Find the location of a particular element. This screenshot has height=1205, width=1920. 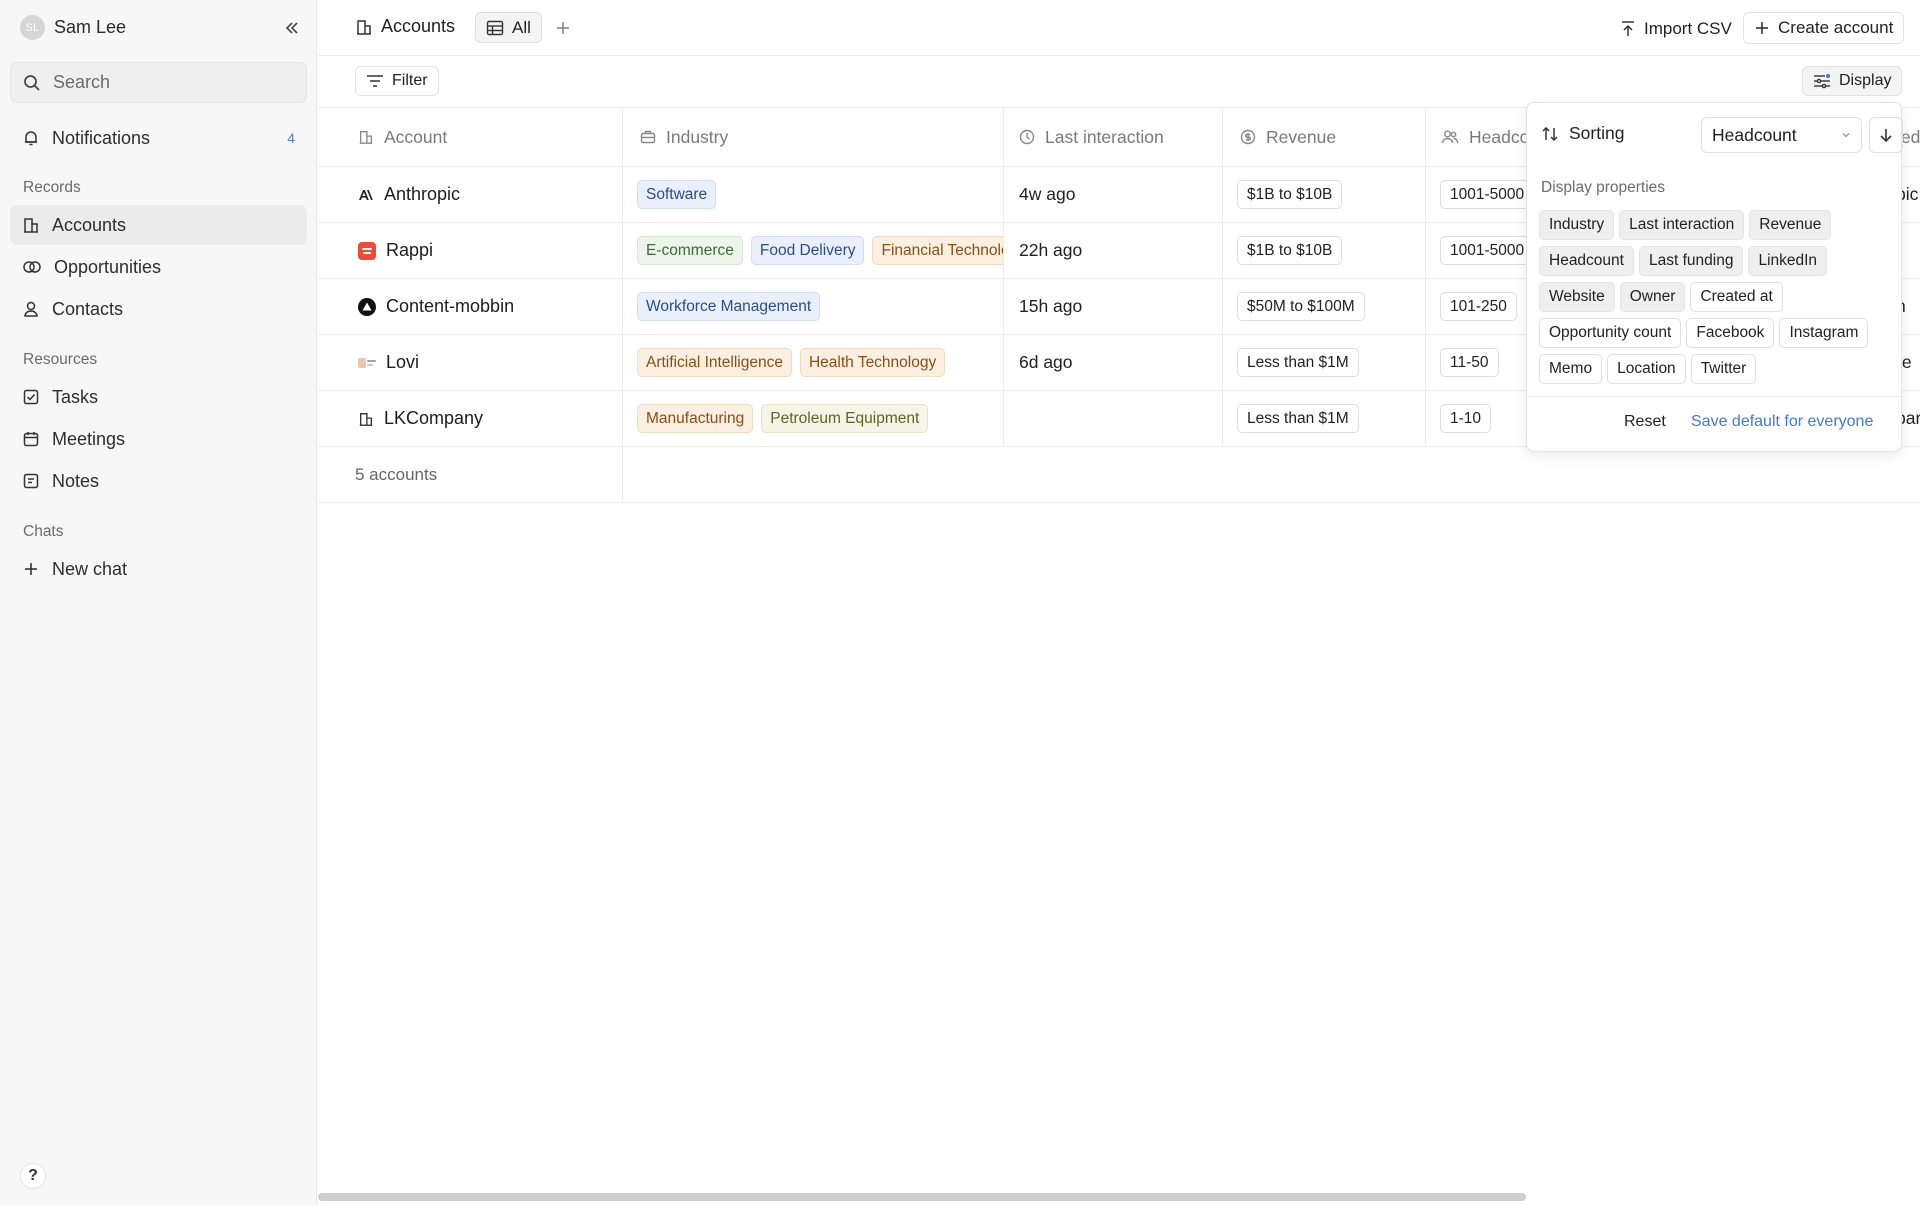

arrow-down-icon is located at coordinates (1886, 135).